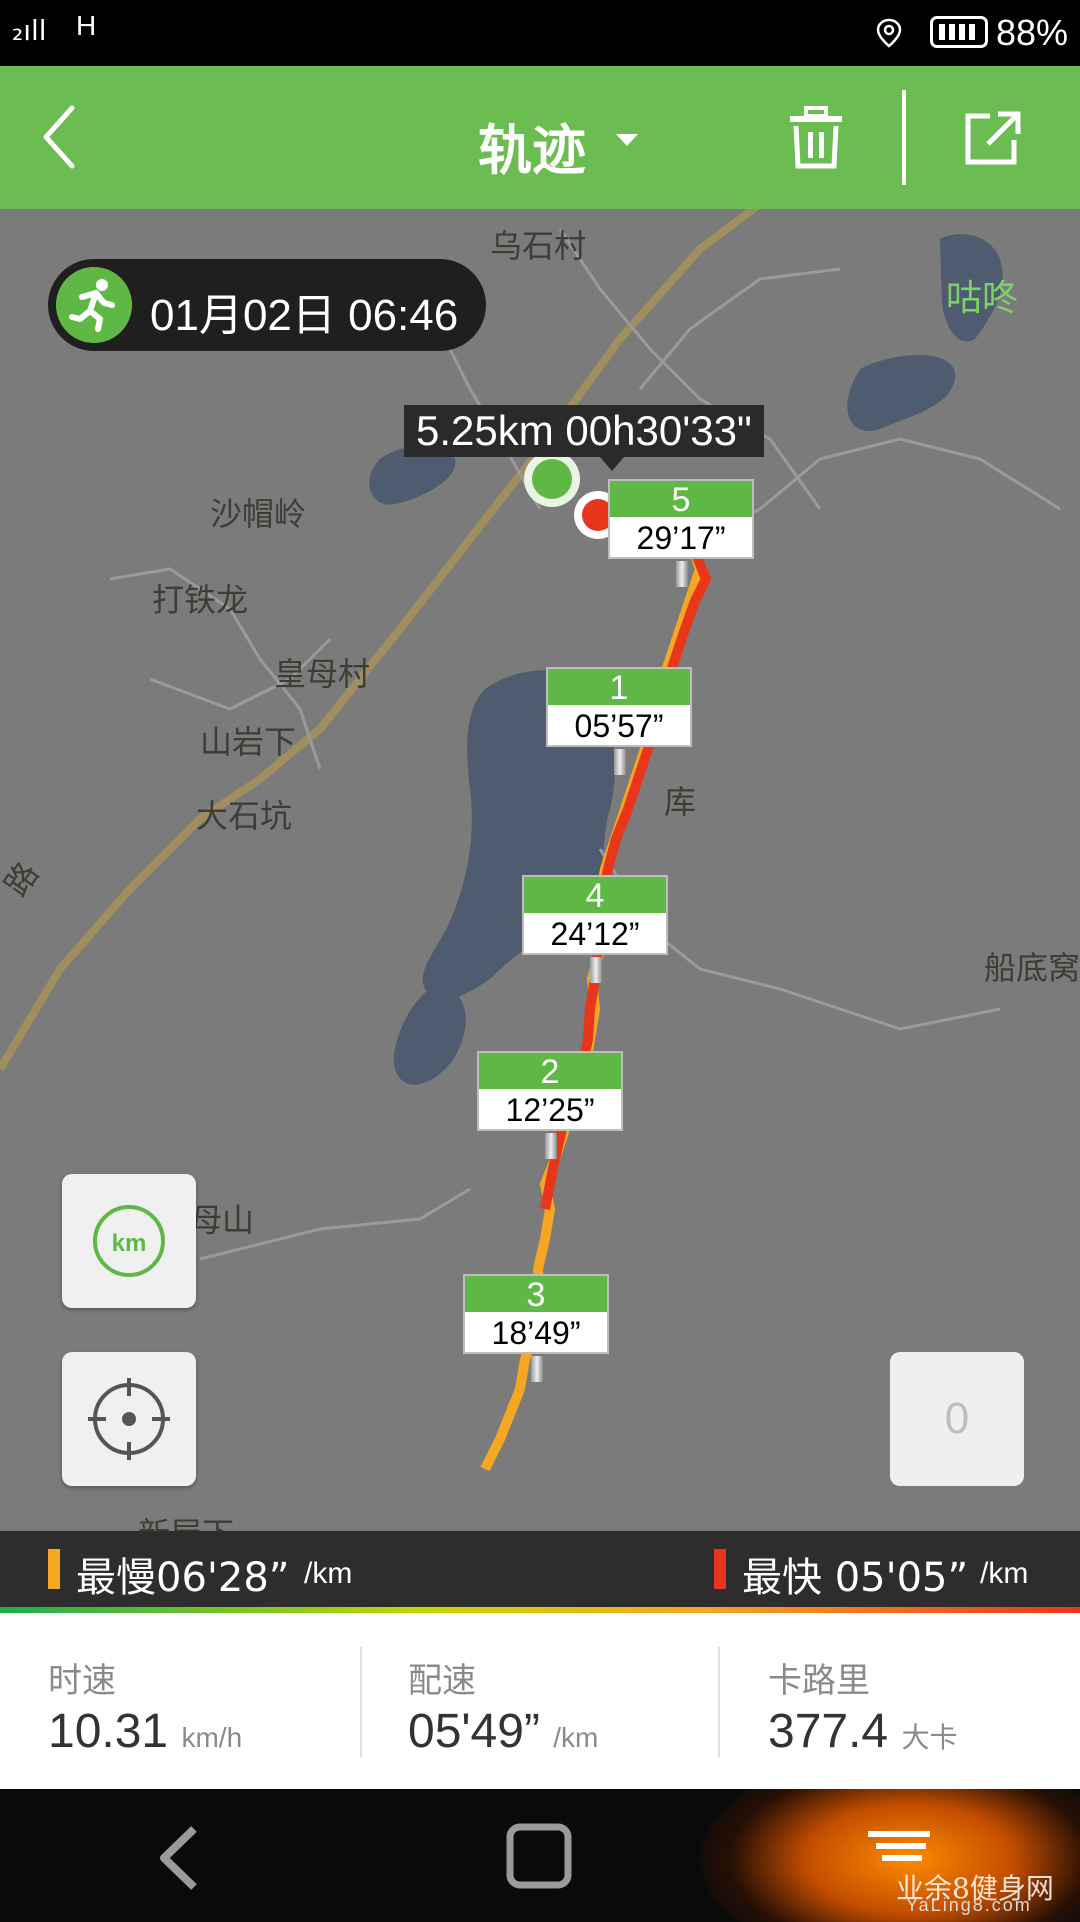 The width and height of the screenshot is (1080, 1922). I want to click on map-place-label: 山岩下, so click(248, 742).